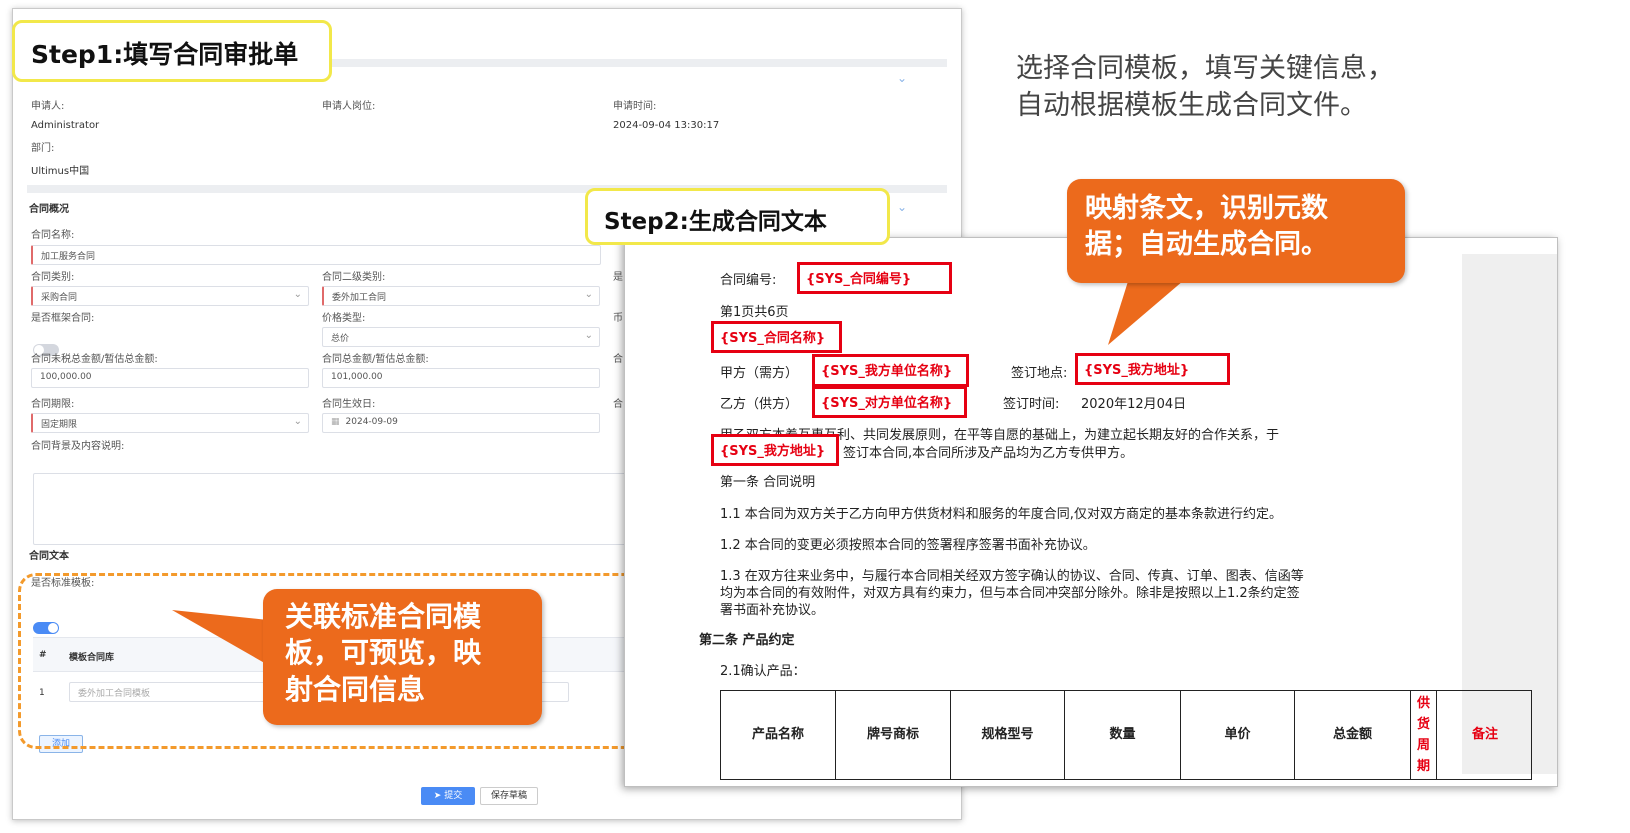 The width and height of the screenshot is (1630, 833). What do you see at coordinates (890, 370) in the screenshot?
I see `placeholder-our-unit: {SYS_我方单位名称}` at bounding box center [890, 370].